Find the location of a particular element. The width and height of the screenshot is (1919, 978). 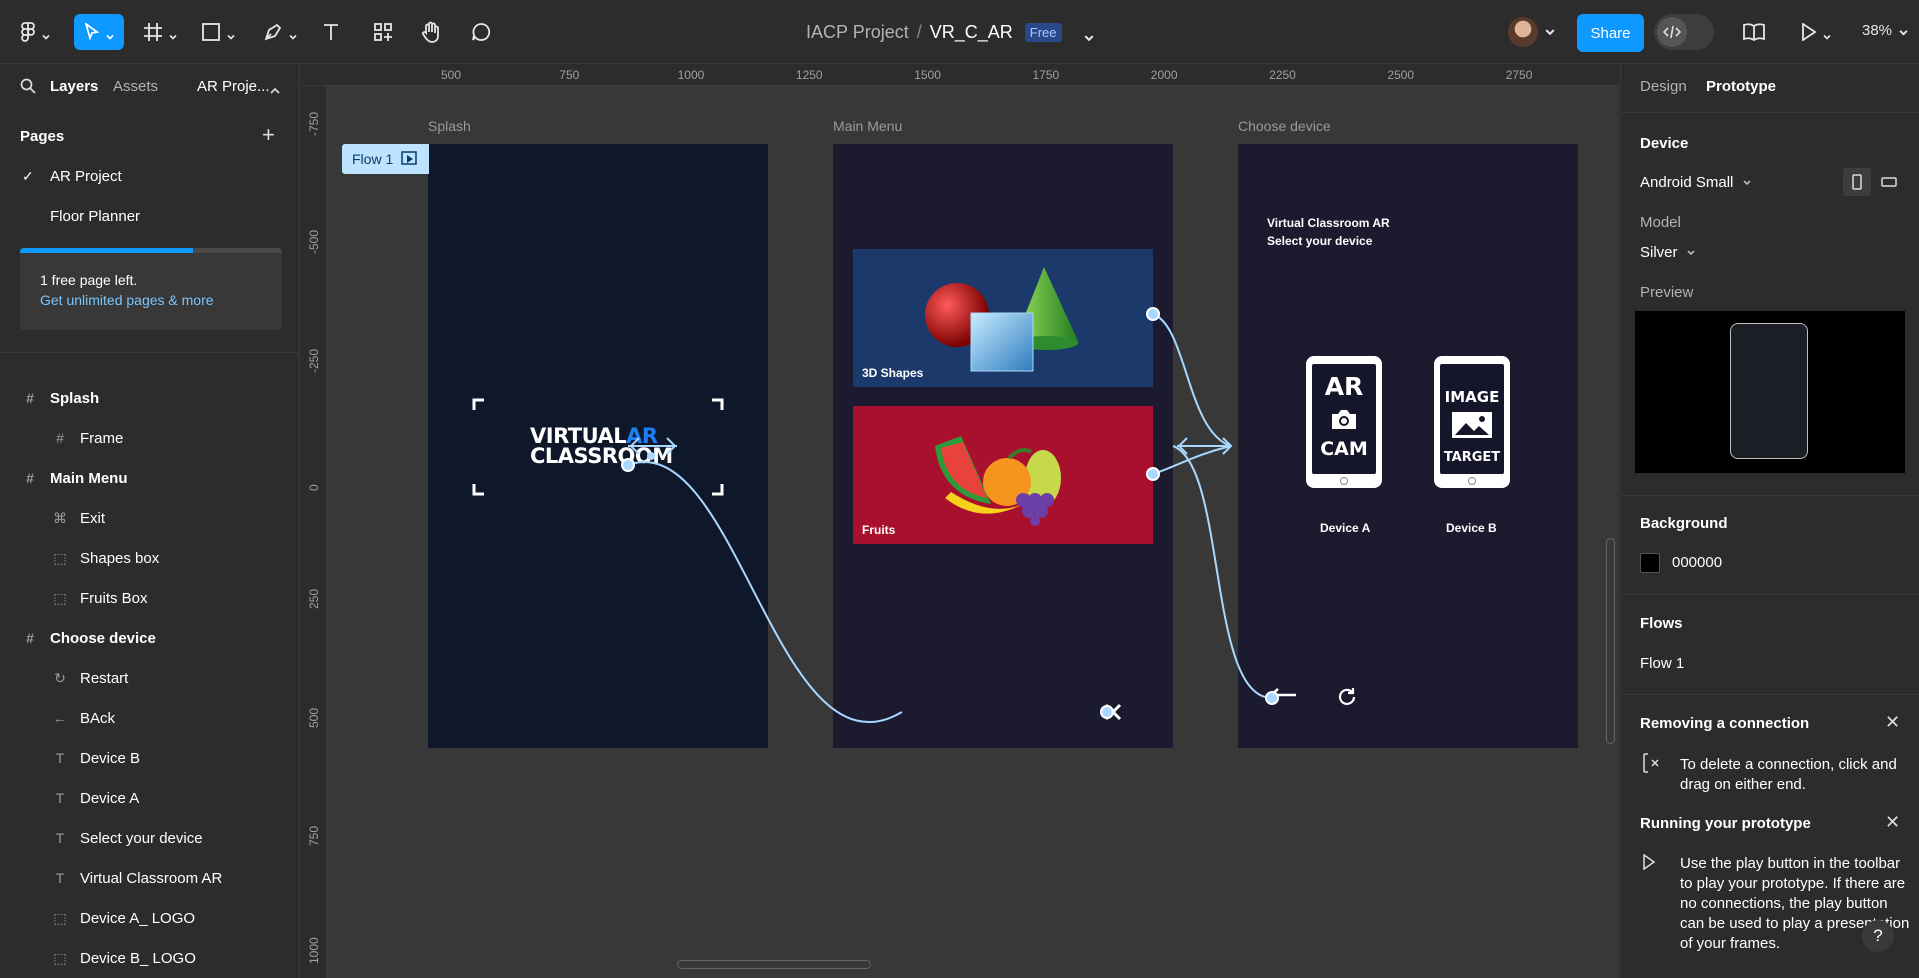

layer-row: ⌘ Exit is located at coordinates (149, 518).